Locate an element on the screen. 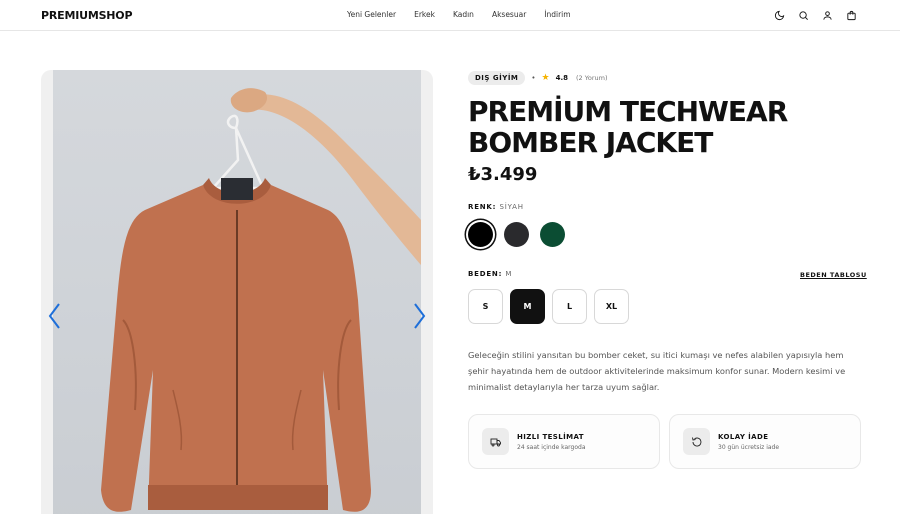  nav-men: Erkek is located at coordinates (424, 14).